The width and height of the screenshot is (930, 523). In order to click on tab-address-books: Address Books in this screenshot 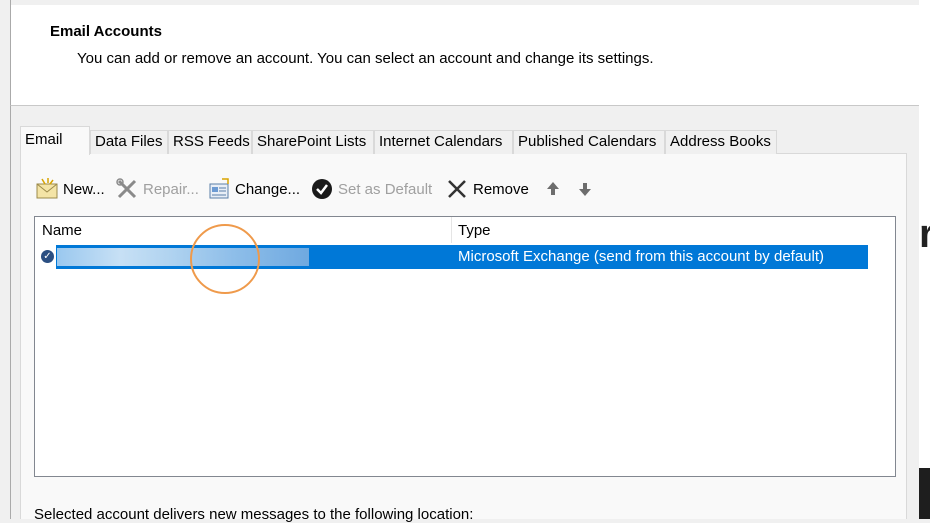, I will do `click(721, 142)`.